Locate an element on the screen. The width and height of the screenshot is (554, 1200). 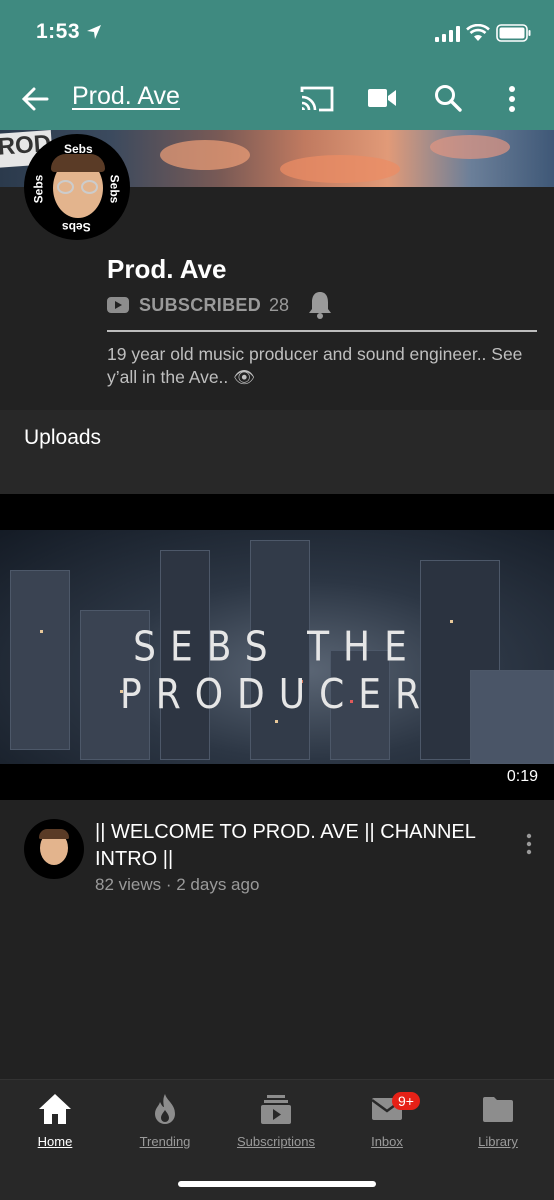
divider is located at coordinates (322, 331).